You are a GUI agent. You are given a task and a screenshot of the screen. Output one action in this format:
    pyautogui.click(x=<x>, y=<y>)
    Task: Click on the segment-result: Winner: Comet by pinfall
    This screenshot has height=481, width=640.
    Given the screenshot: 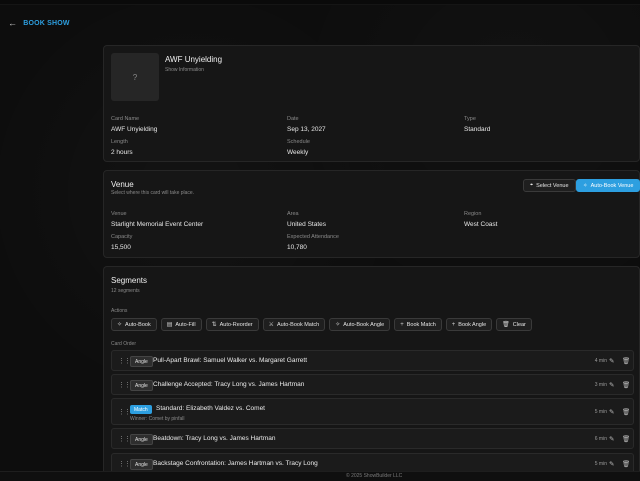 What is the action you would take?
    pyautogui.click(x=157, y=419)
    